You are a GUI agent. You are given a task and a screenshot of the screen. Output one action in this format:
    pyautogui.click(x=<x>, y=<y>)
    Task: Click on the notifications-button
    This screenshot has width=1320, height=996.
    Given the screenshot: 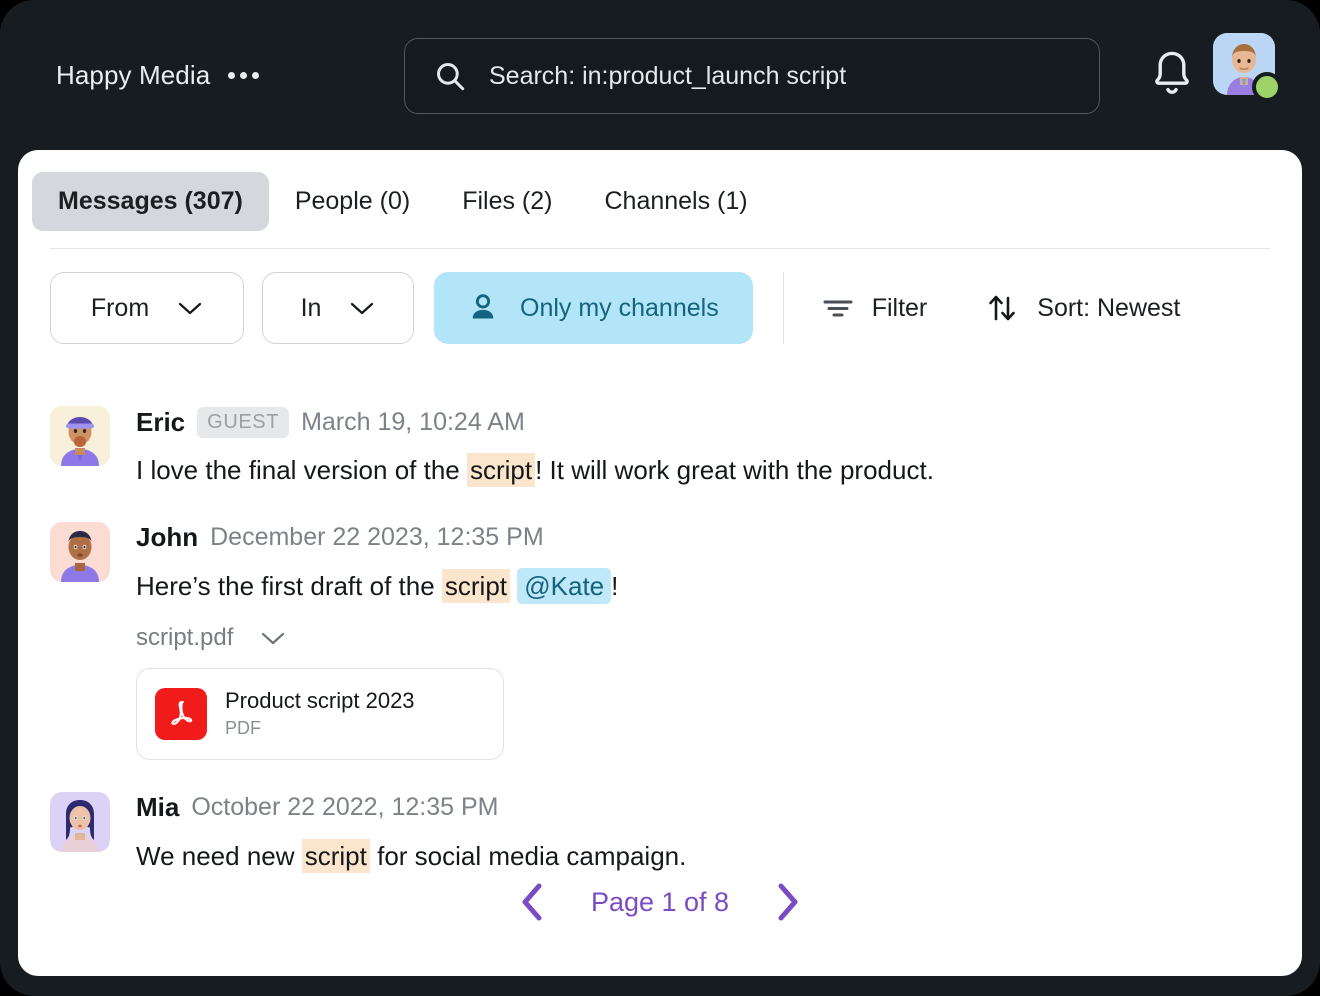 What is the action you would take?
    pyautogui.click(x=1172, y=75)
    